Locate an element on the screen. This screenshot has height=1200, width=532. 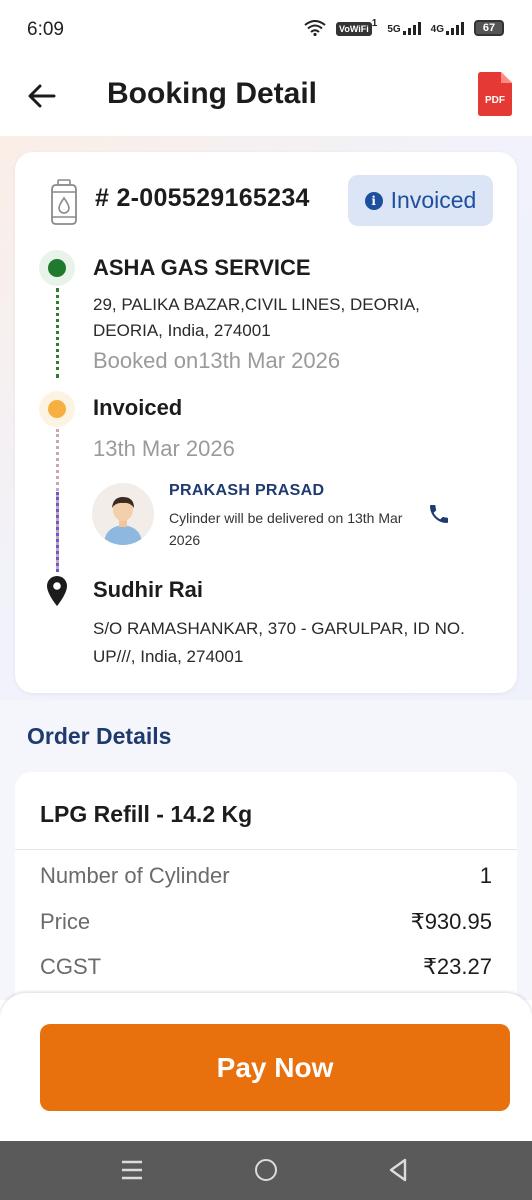
product-name: LPG Refill - 14.2 Kg is located at coordinates (146, 814).